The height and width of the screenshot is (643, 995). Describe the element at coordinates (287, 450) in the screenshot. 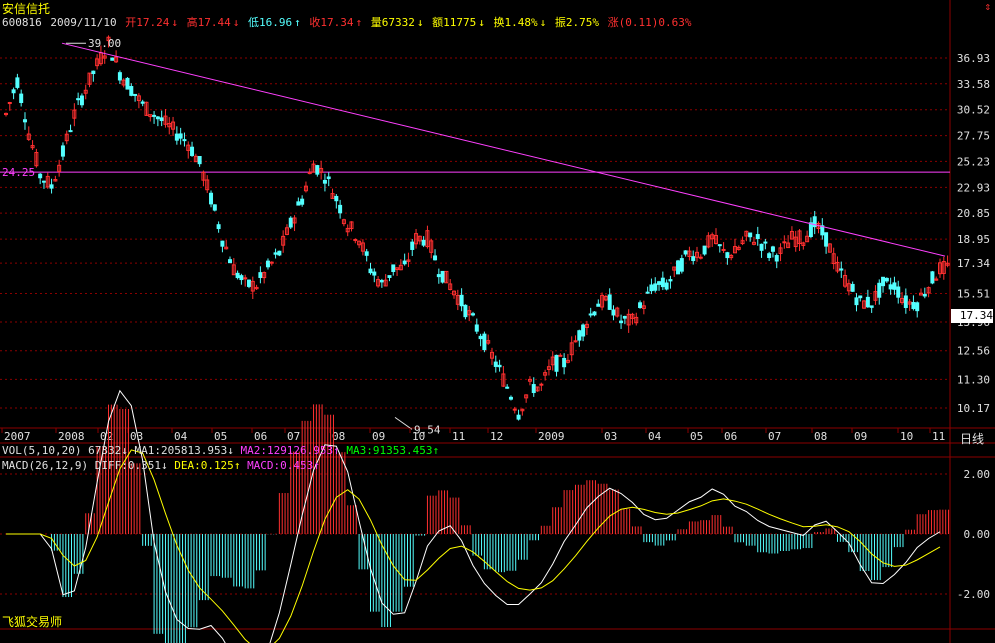

I see `ma2-value: MA2:129126.953` at that location.